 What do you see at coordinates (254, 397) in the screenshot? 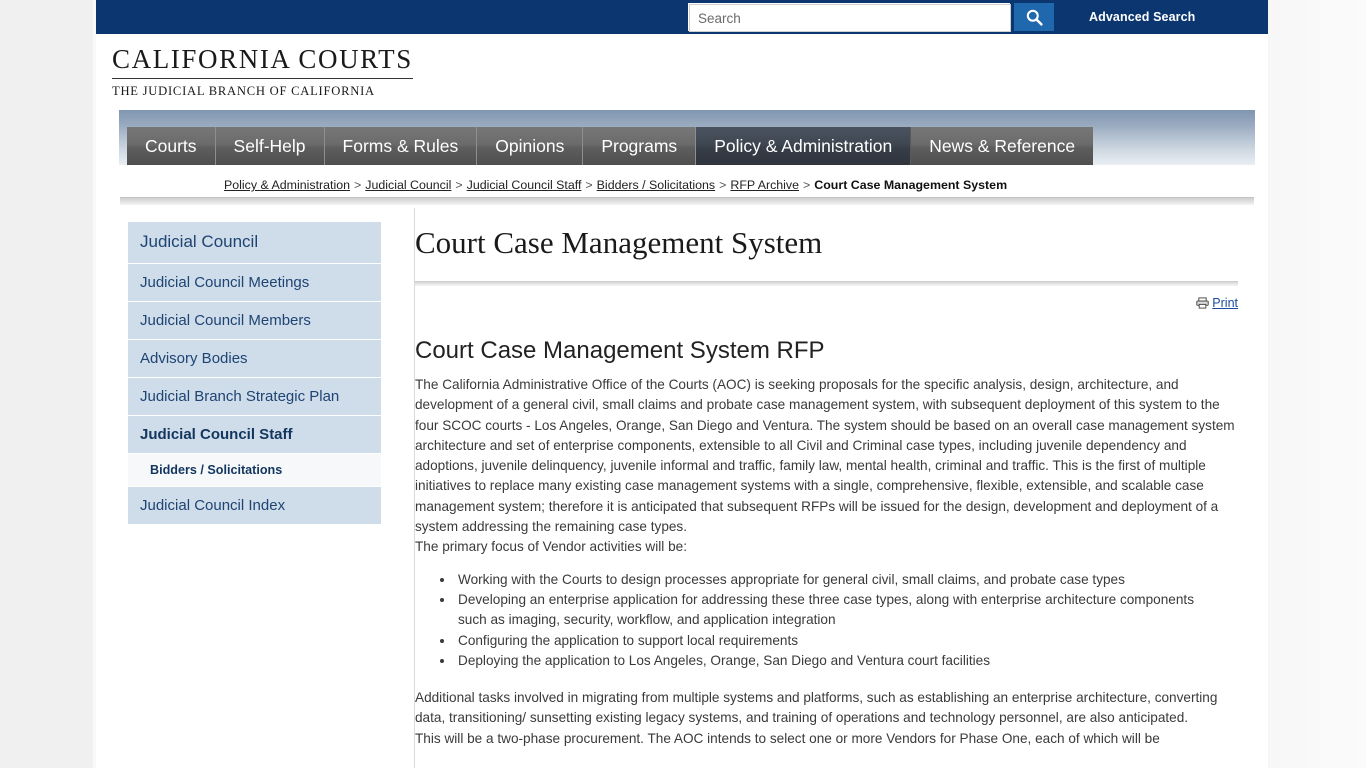
I see `sidebar-item-judicial-branch-strategic-plan: Judicial Branch Strategic Plan` at bounding box center [254, 397].